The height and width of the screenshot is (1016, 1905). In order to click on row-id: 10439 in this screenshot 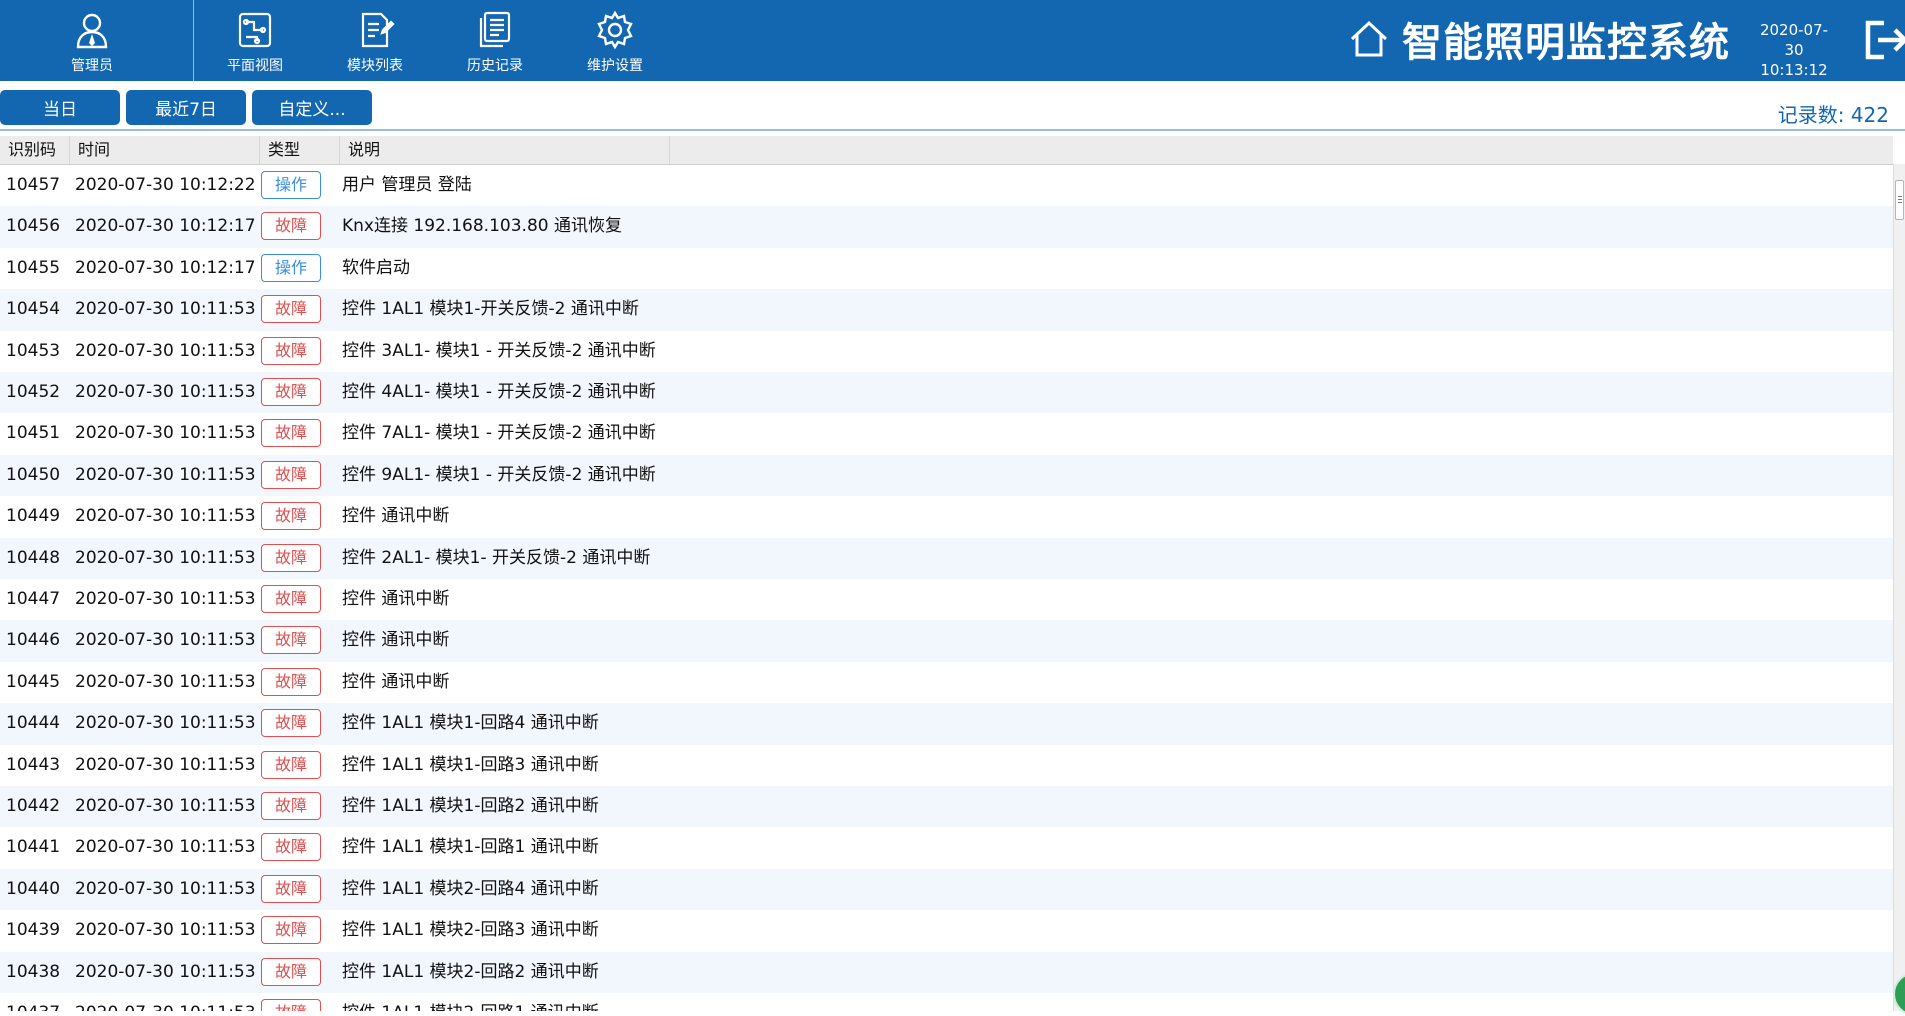, I will do `click(33, 930)`.